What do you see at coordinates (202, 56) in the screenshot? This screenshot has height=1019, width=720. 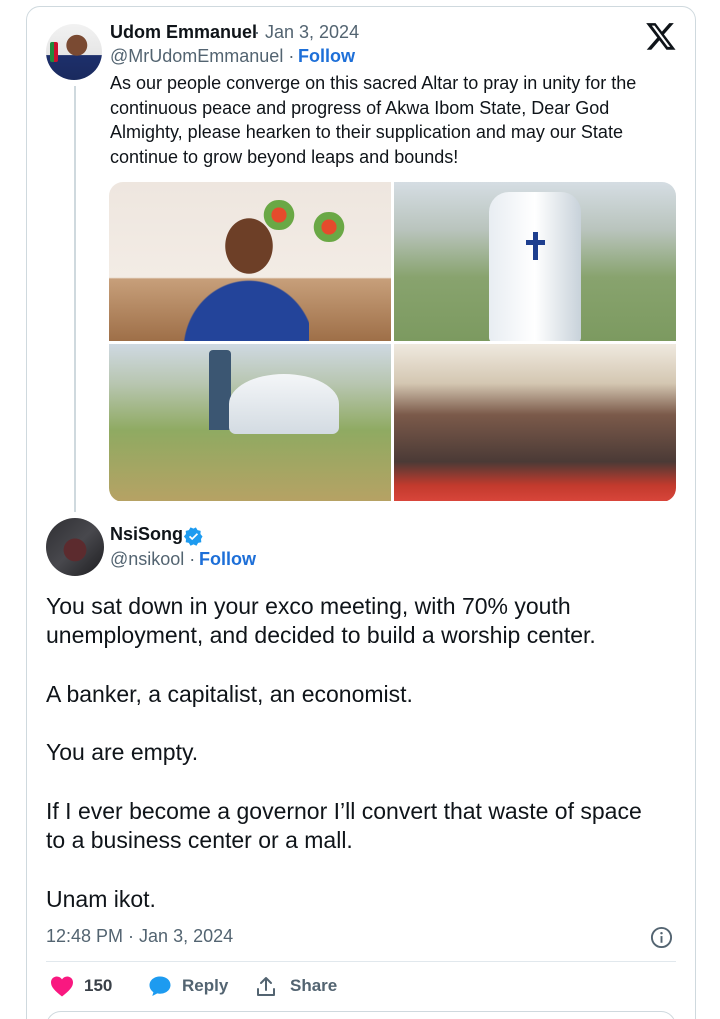 I see `quoted-author-handle: @MrUdomEmmanuel ·` at bounding box center [202, 56].